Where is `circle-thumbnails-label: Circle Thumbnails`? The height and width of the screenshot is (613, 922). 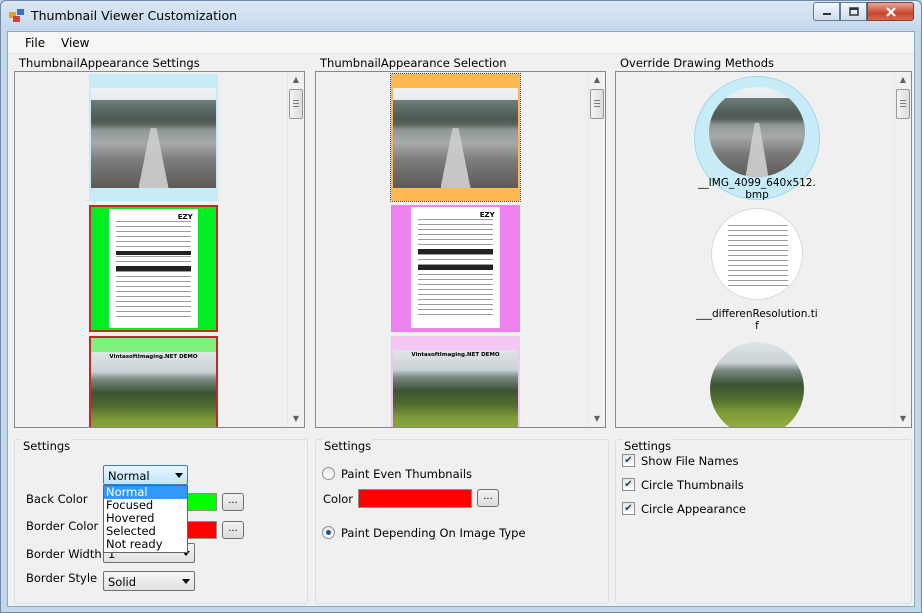
circle-thumbnails-label: Circle Thumbnails is located at coordinates (692, 485).